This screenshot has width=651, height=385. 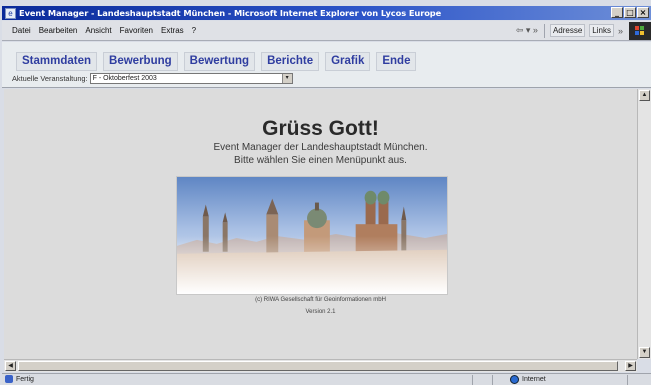 I want to click on nav-bewerbung: Bewerbung, so click(x=140, y=61).